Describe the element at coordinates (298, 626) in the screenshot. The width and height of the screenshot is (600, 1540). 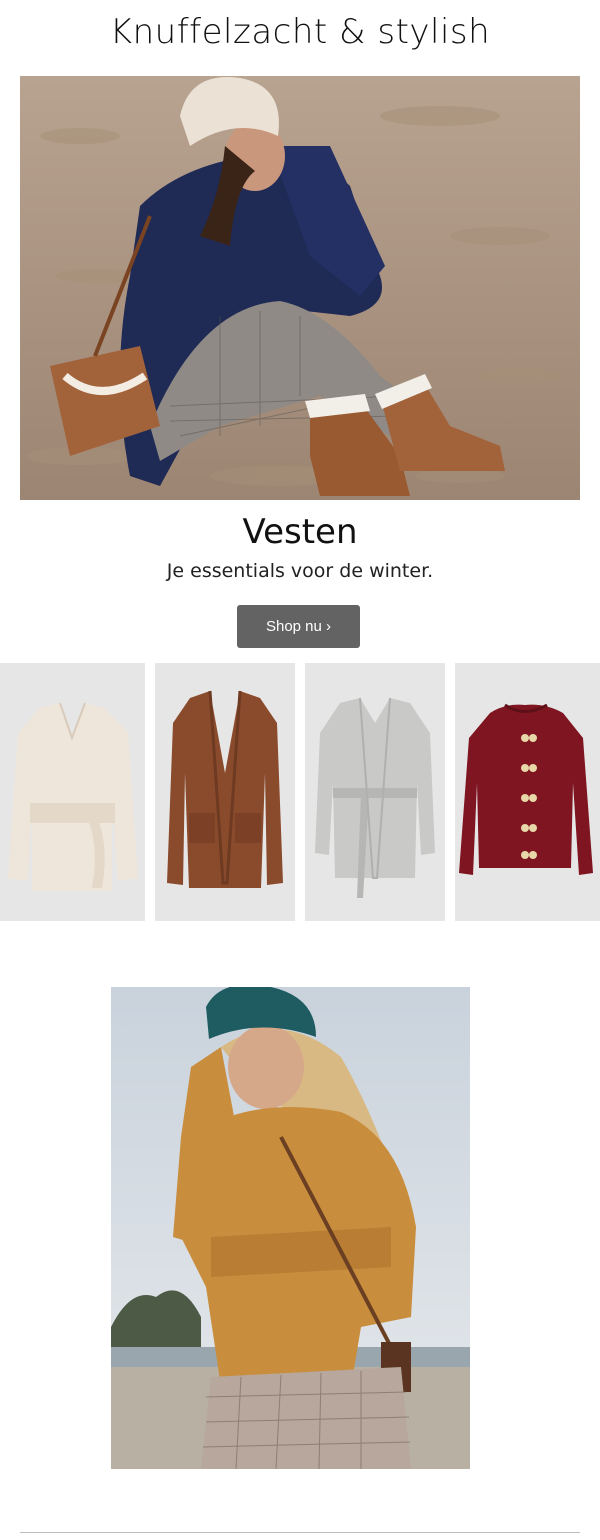
I see `shop-now-button: Shop nu ›` at that location.